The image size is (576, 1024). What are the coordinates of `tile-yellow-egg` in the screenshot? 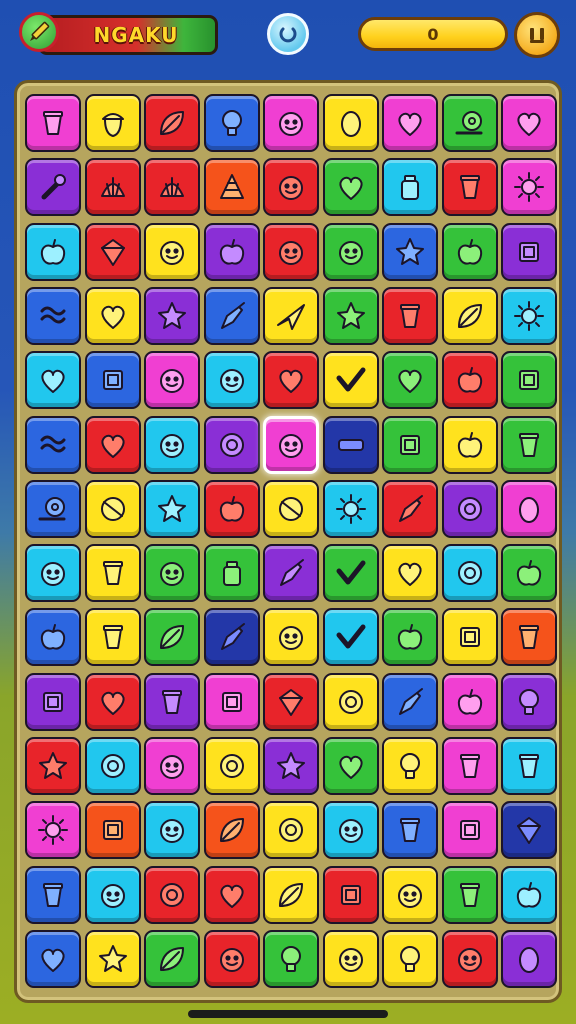 It's located at (351, 123).